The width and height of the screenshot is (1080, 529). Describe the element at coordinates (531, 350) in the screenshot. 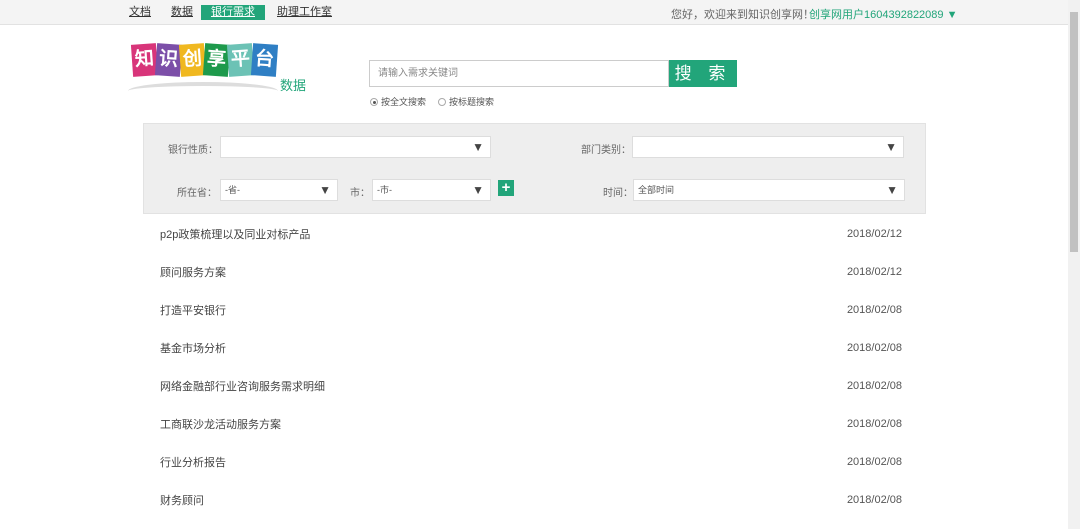

I see `list-item: 基金市场分析 2018/02/08` at that location.